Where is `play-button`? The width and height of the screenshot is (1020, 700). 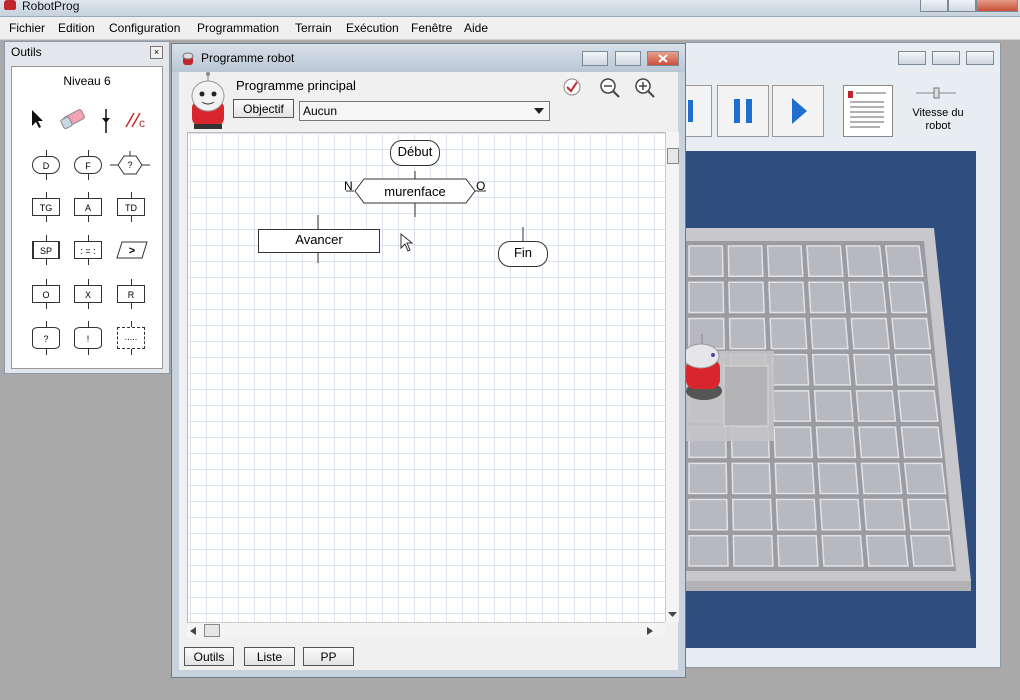 play-button is located at coordinates (798, 111).